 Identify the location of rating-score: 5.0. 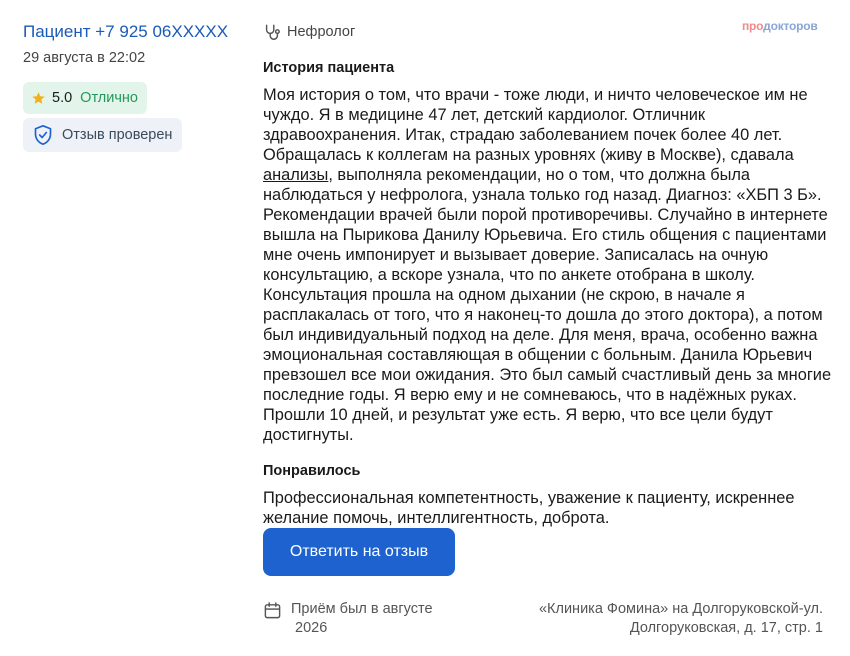
(62, 98).